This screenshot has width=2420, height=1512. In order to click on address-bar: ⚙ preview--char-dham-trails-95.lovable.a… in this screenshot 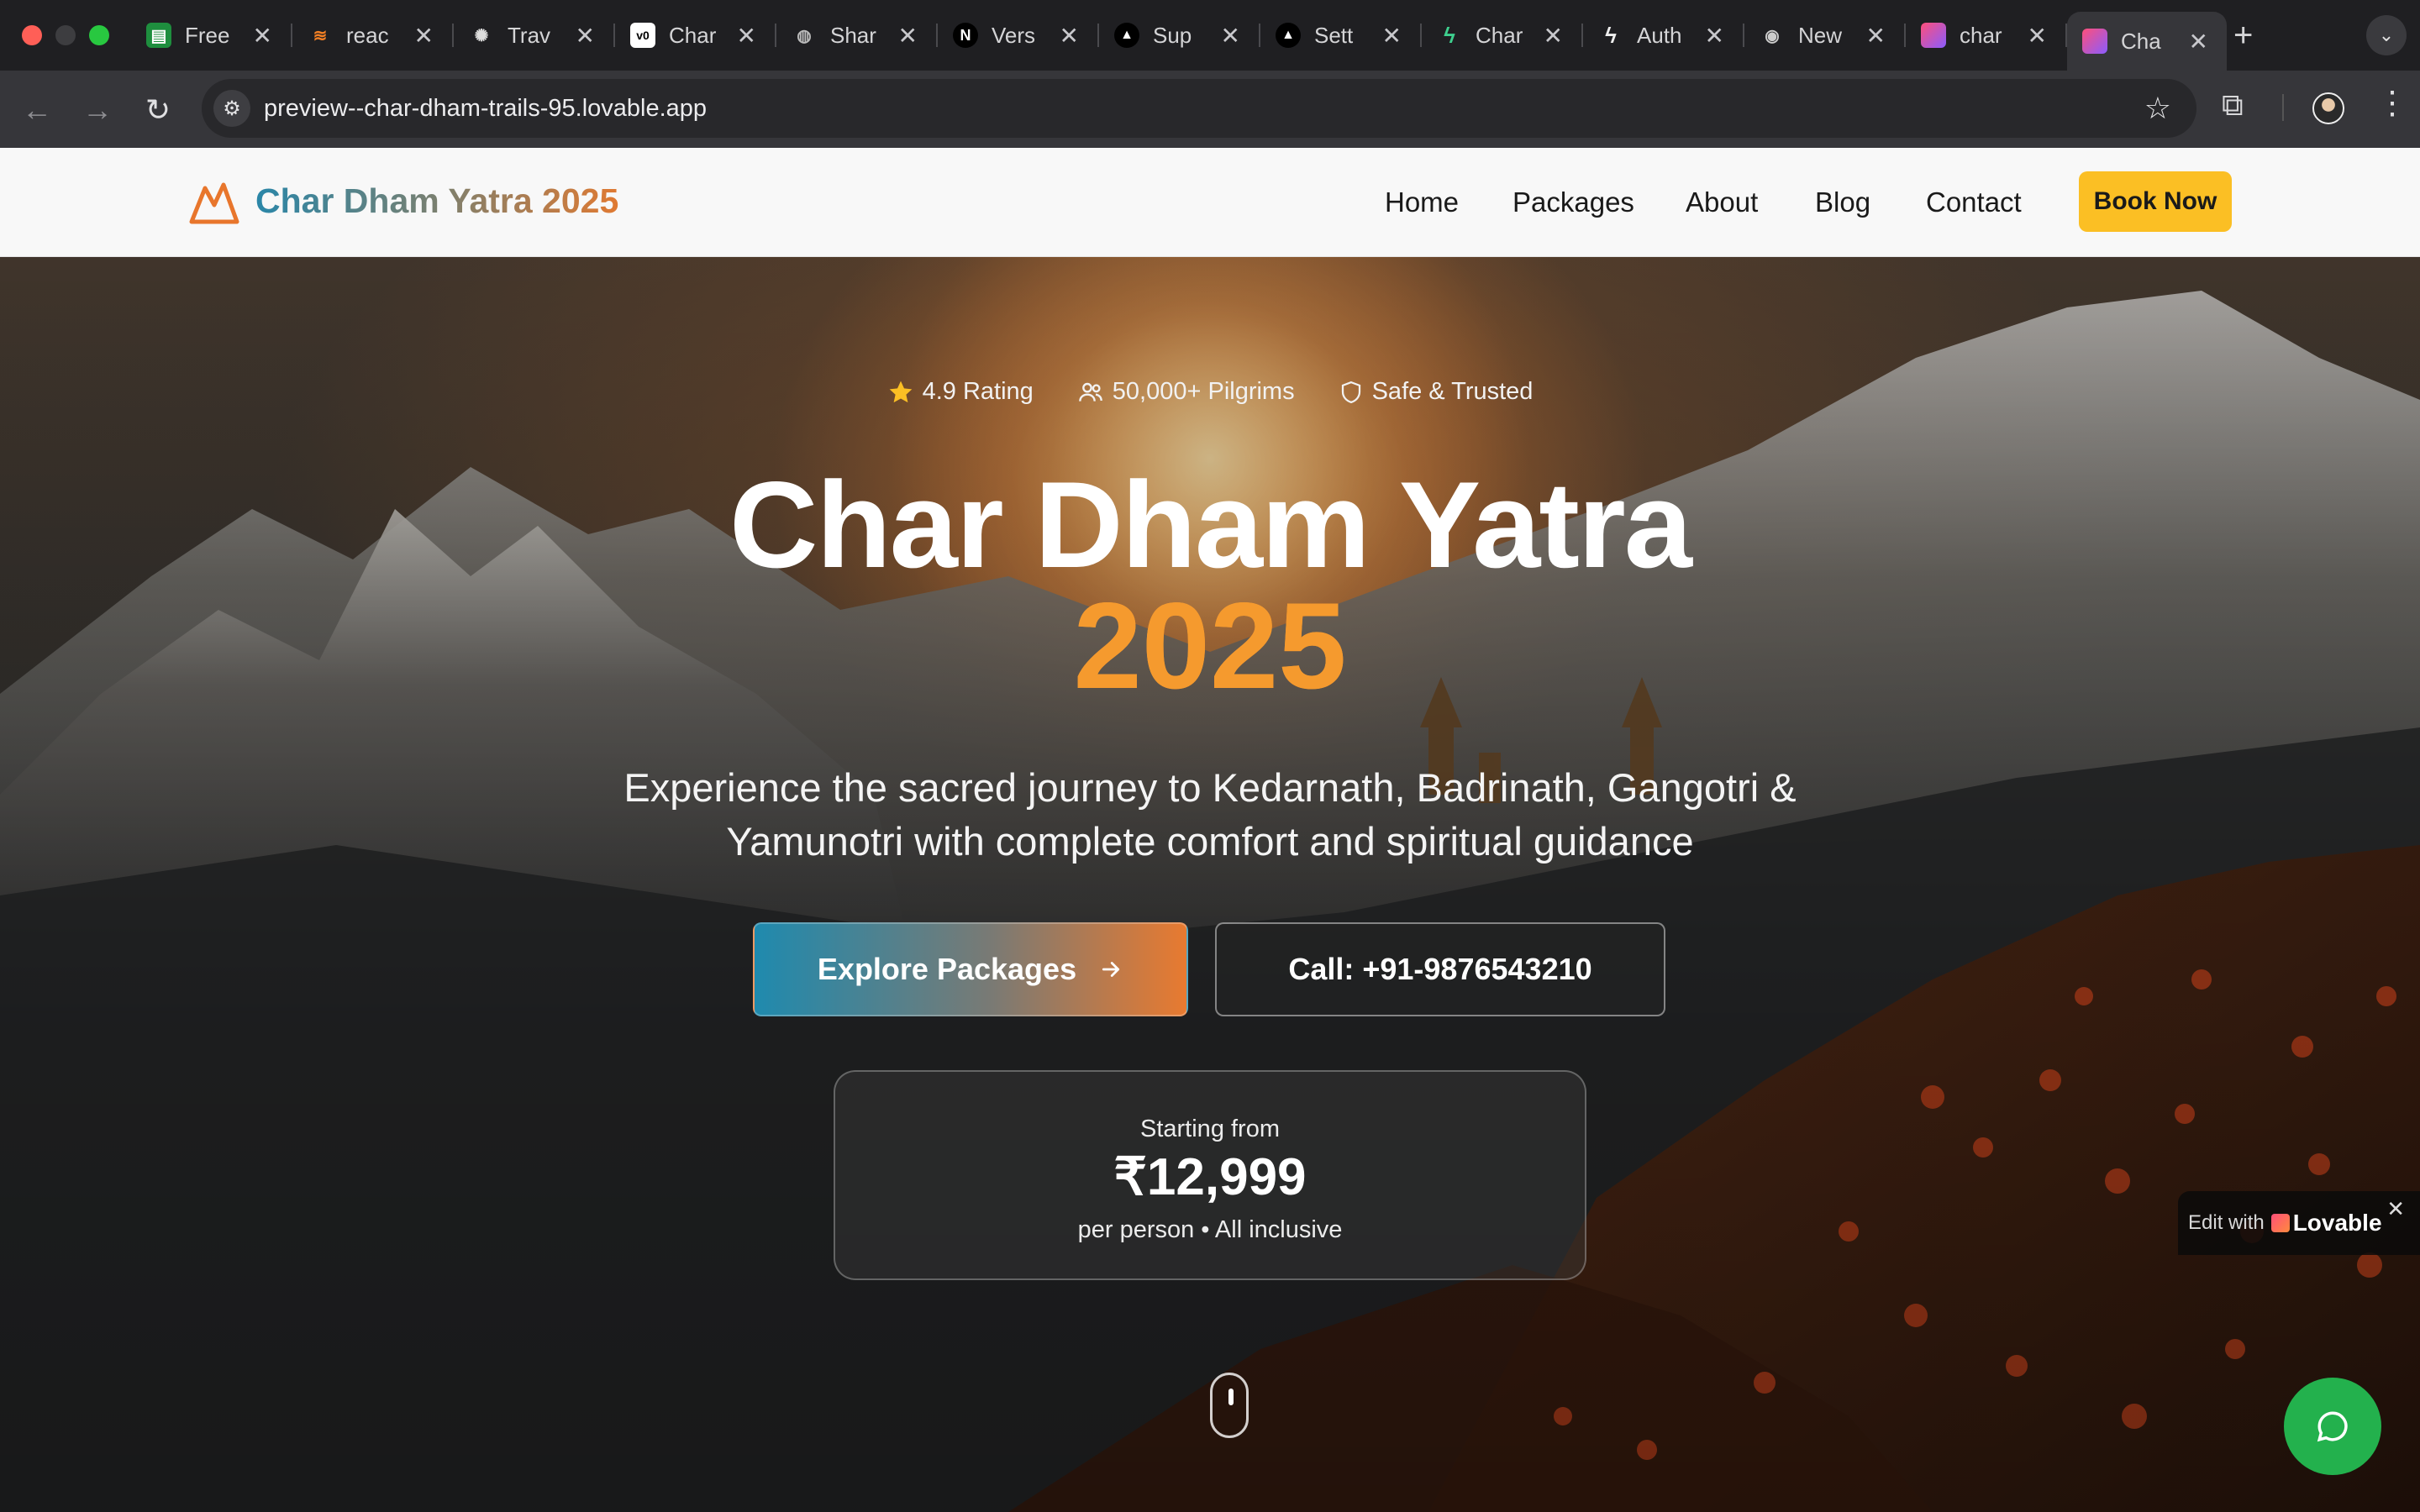, I will do `click(1199, 108)`.